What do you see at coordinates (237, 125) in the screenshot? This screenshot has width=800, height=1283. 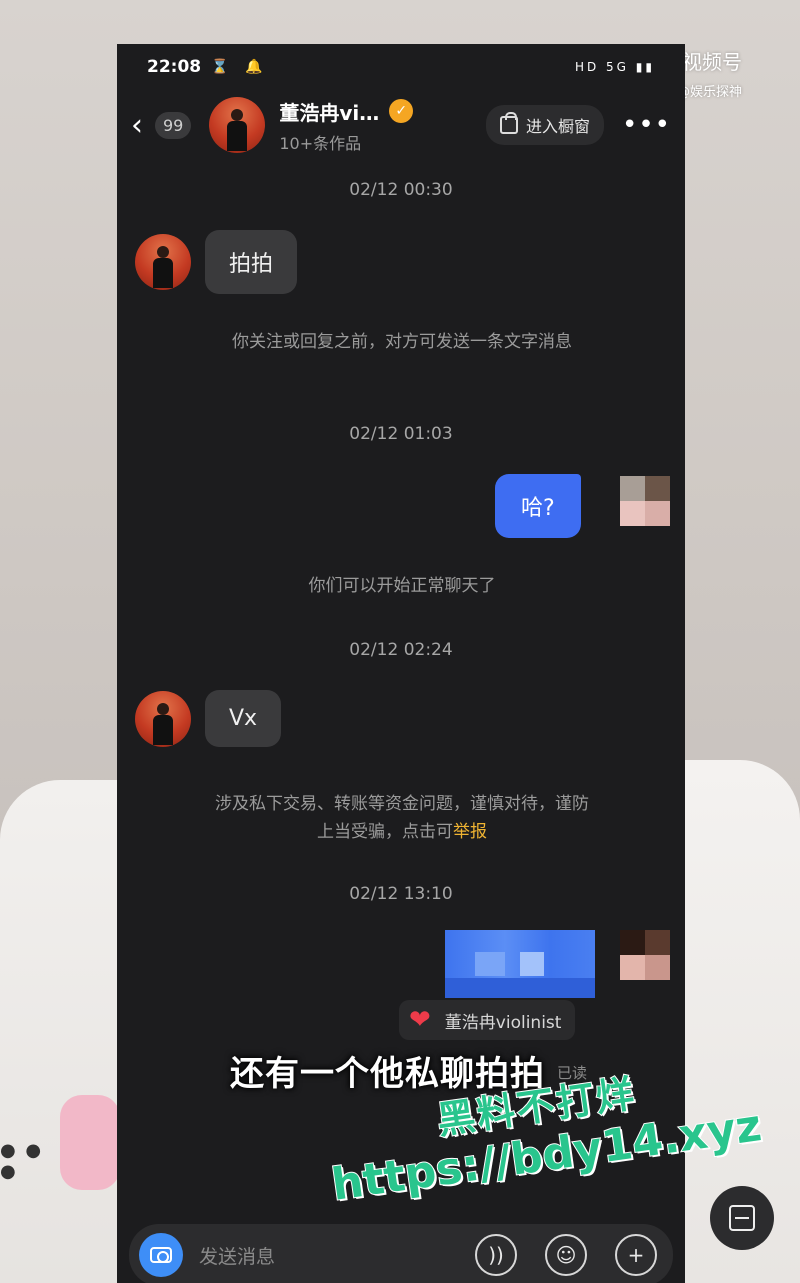 I see `contact-avatar` at bounding box center [237, 125].